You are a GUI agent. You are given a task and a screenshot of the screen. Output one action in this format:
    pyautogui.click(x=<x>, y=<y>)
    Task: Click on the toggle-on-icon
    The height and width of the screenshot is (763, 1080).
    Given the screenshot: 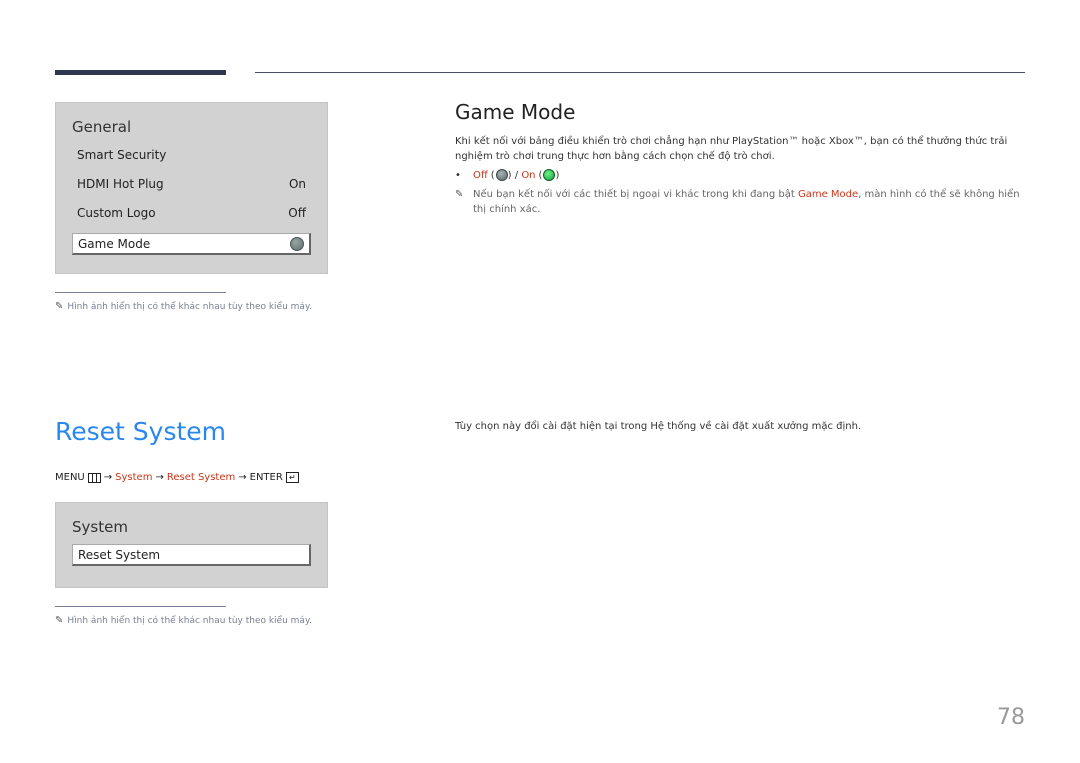 What is the action you would take?
    pyautogui.click(x=549, y=175)
    